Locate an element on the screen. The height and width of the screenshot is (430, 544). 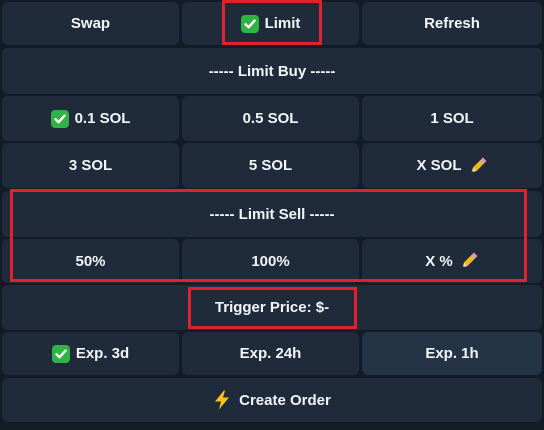
buy-0.5-sol-button: 0.5 SOL is located at coordinates (270, 118).